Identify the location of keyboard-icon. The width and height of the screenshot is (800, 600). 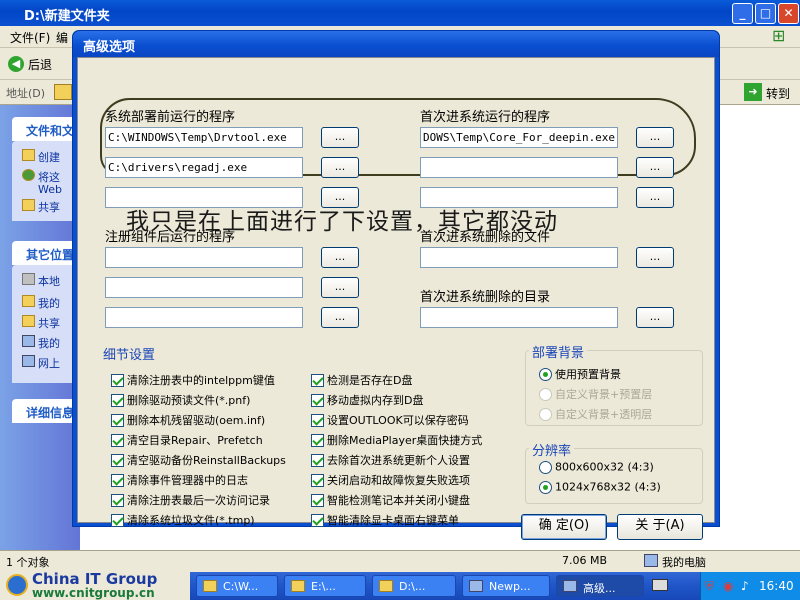
(660, 585).